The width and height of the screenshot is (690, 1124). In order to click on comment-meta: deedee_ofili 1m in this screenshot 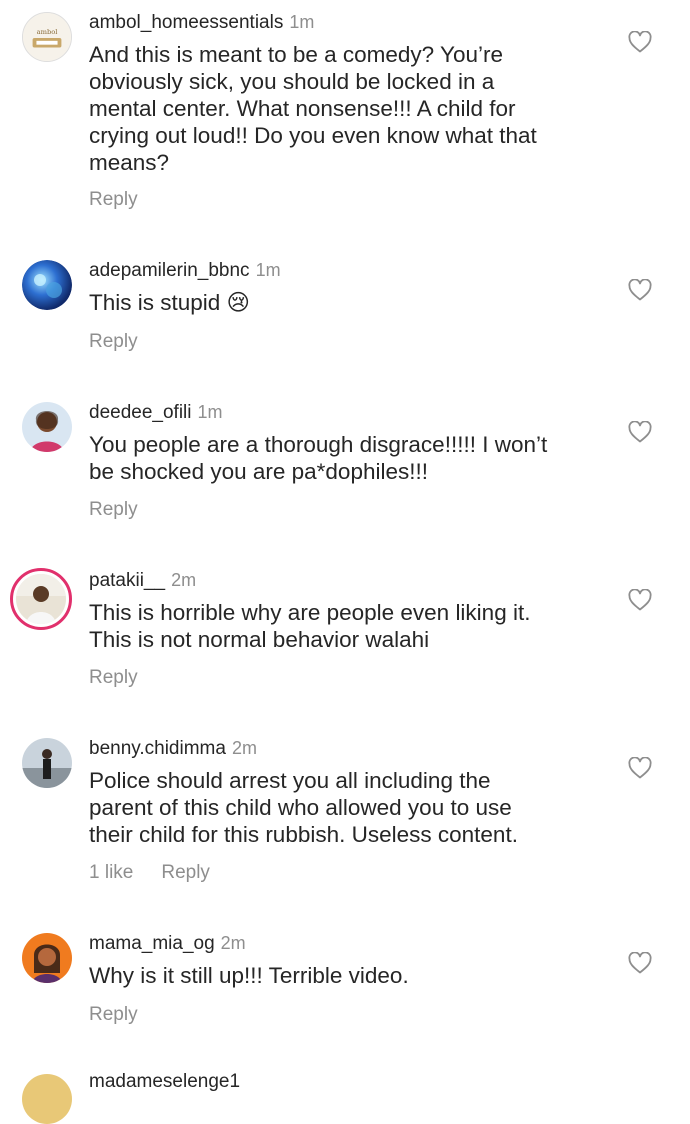, I will do `click(156, 412)`.